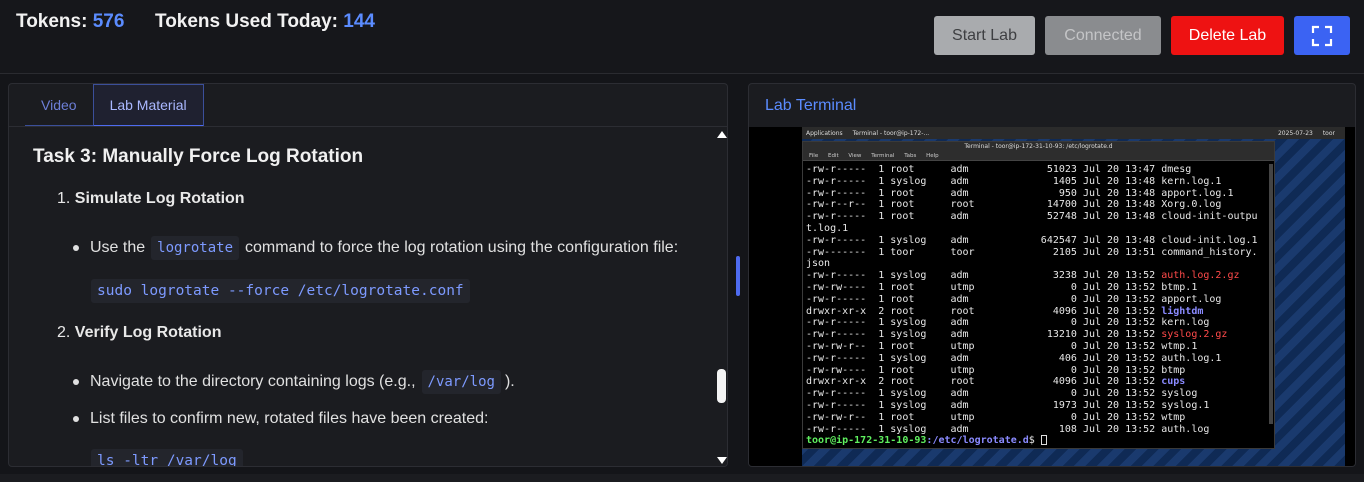 This screenshot has height=482, width=1364. What do you see at coordinates (813, 156) in the screenshot?
I see `terminal-menu-file: File` at bounding box center [813, 156].